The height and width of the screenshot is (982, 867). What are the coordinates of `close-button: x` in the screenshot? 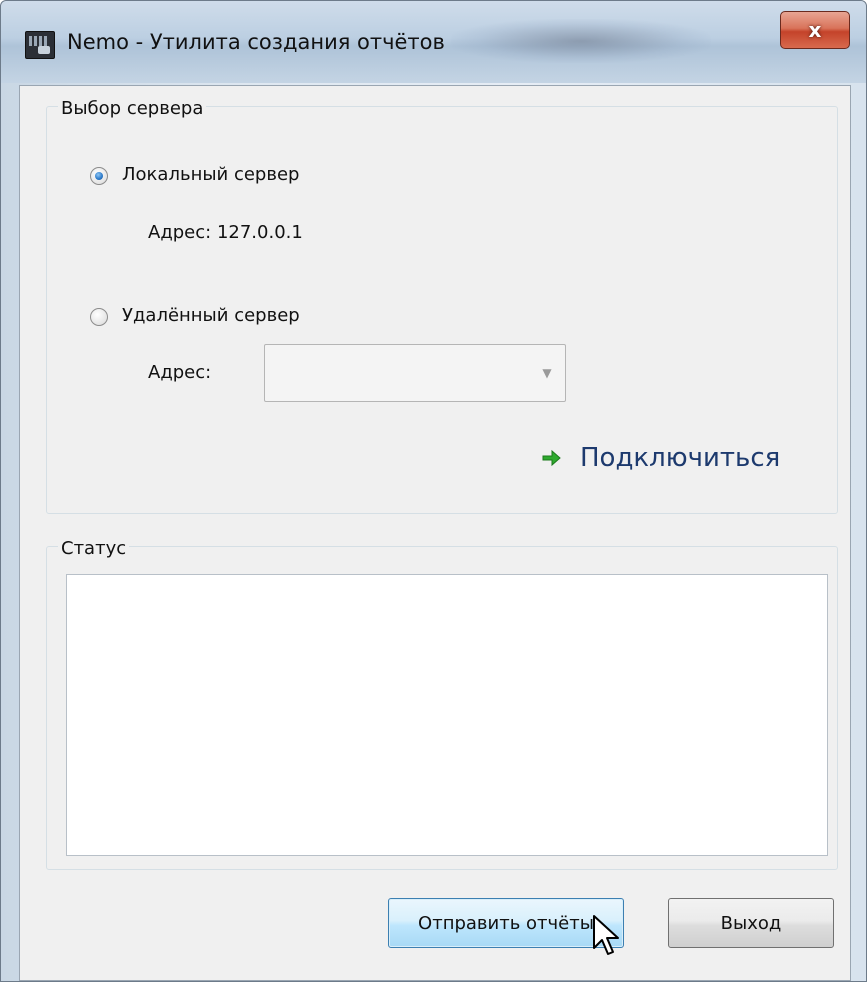 It's located at (815, 30).